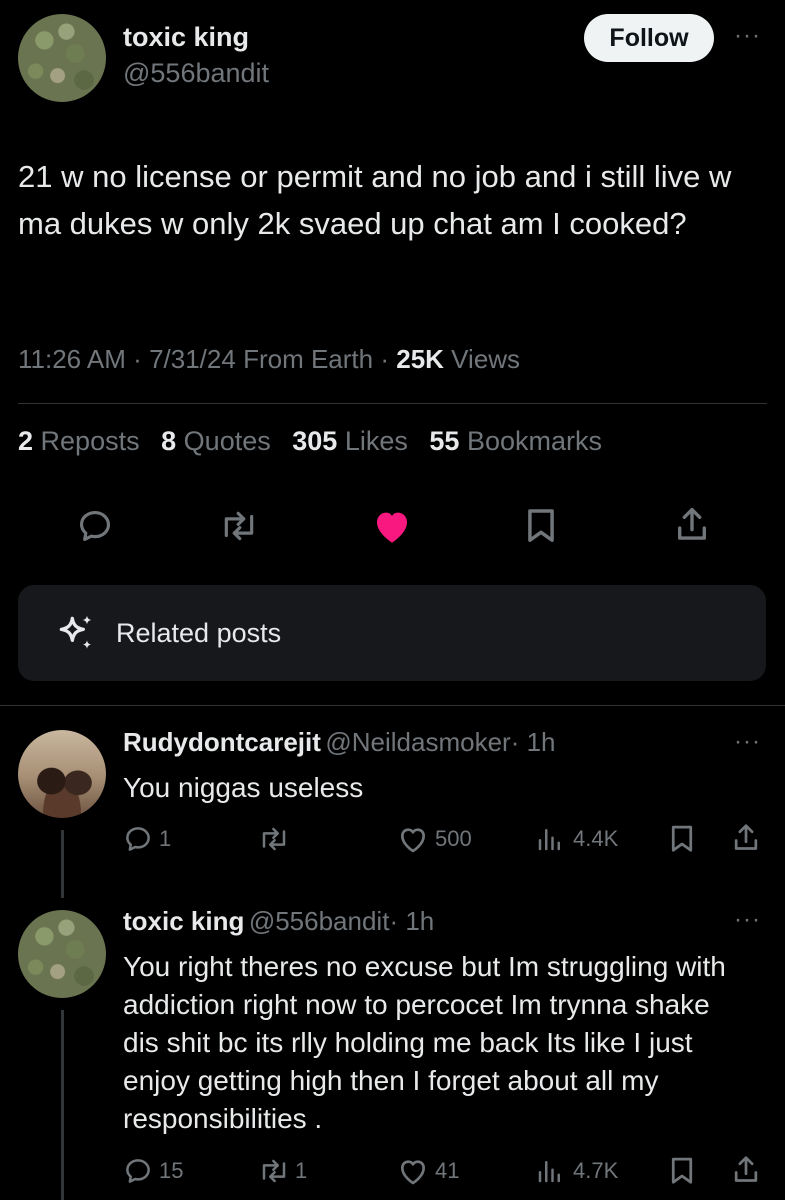 Image resolution: width=785 pixels, height=1200 pixels. Describe the element at coordinates (447, 1170) in the screenshot. I see `like-count: 41` at that location.